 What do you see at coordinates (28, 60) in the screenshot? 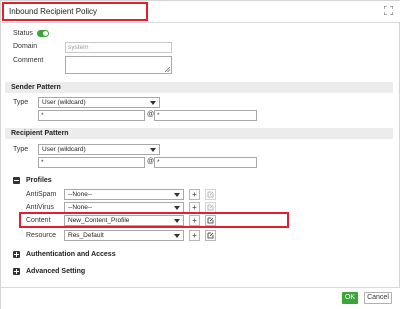
I see `comment-label: Comment` at bounding box center [28, 60].